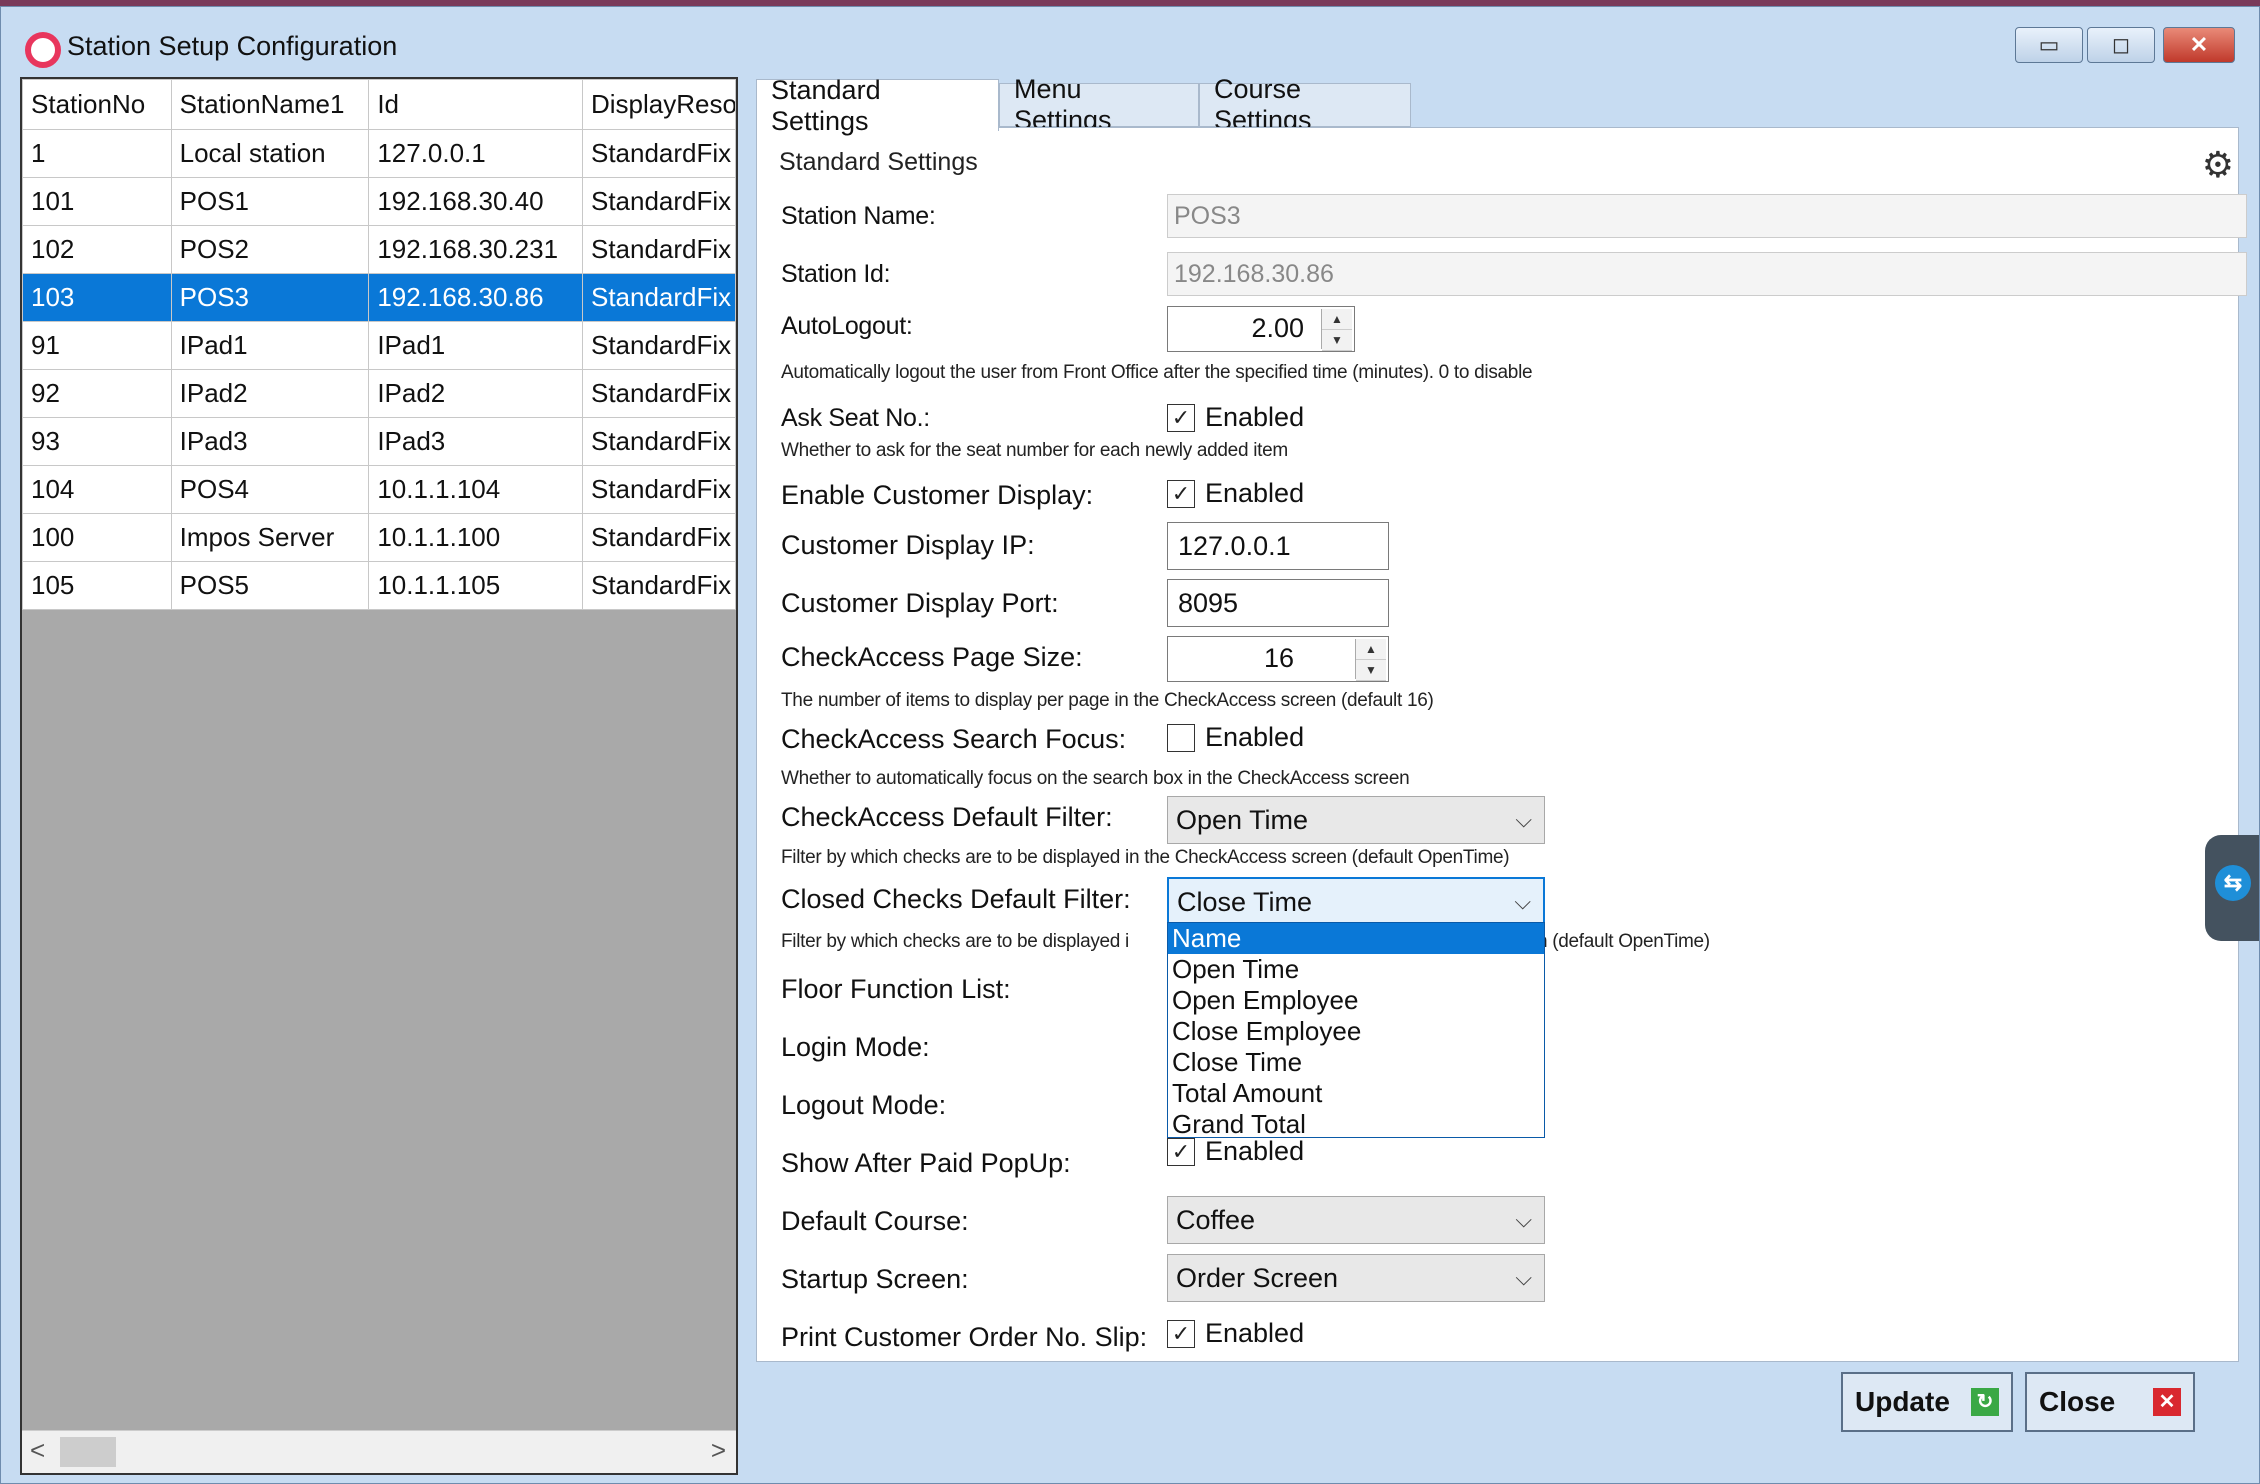 The image size is (2260, 1484). What do you see at coordinates (1356, 1278) in the screenshot?
I see `startup-screen-select: Order Screen ⌵` at bounding box center [1356, 1278].